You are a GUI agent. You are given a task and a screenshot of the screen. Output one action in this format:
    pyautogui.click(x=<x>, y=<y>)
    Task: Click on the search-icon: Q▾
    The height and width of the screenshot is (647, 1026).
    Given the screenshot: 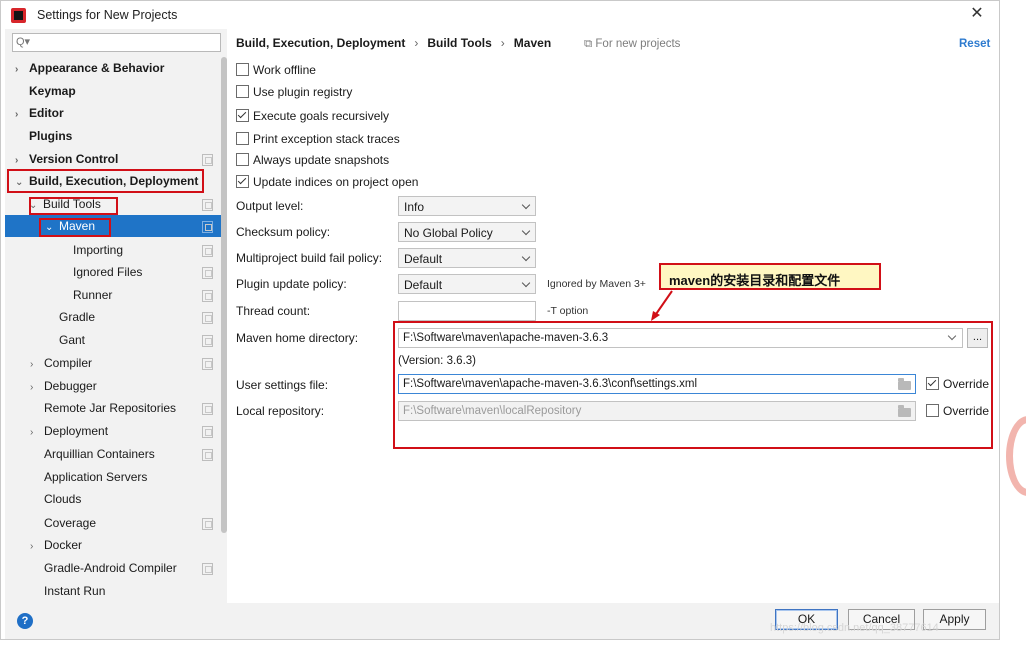 What is the action you would take?
    pyautogui.click(x=23, y=42)
    